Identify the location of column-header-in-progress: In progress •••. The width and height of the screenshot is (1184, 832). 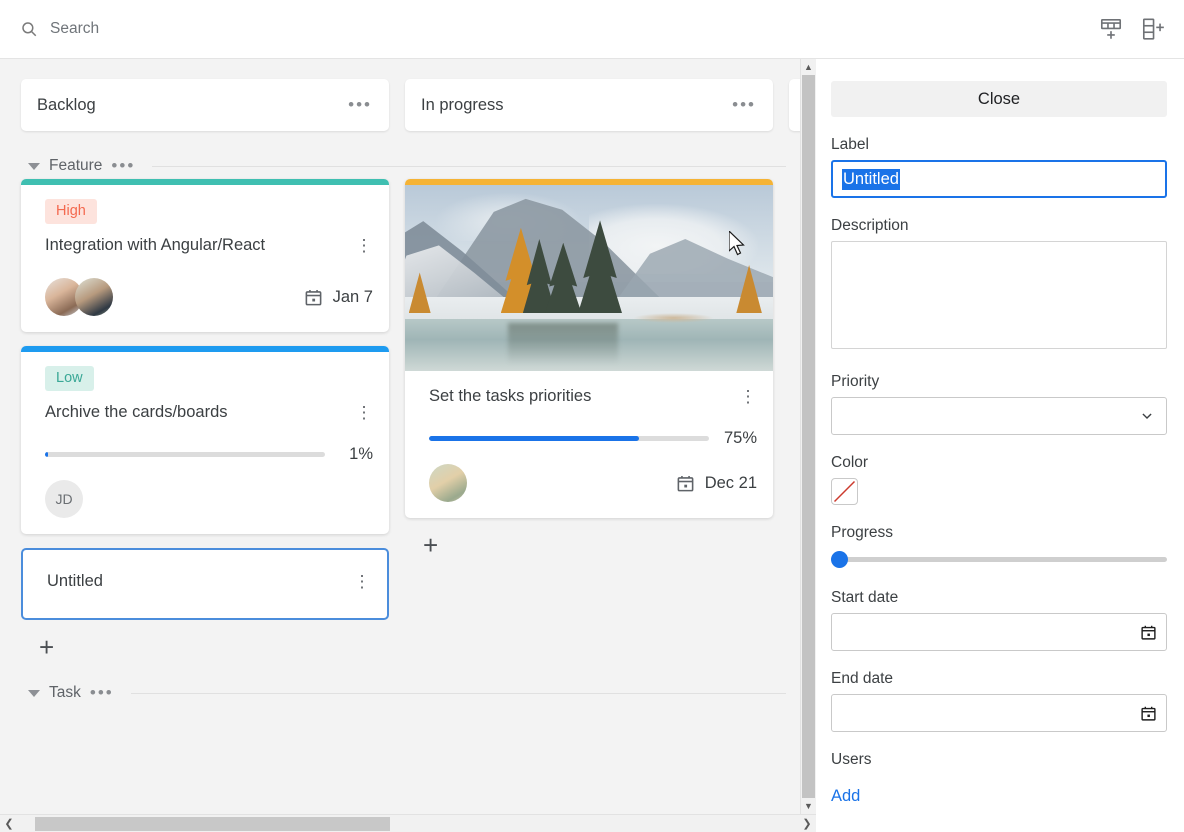
(589, 105).